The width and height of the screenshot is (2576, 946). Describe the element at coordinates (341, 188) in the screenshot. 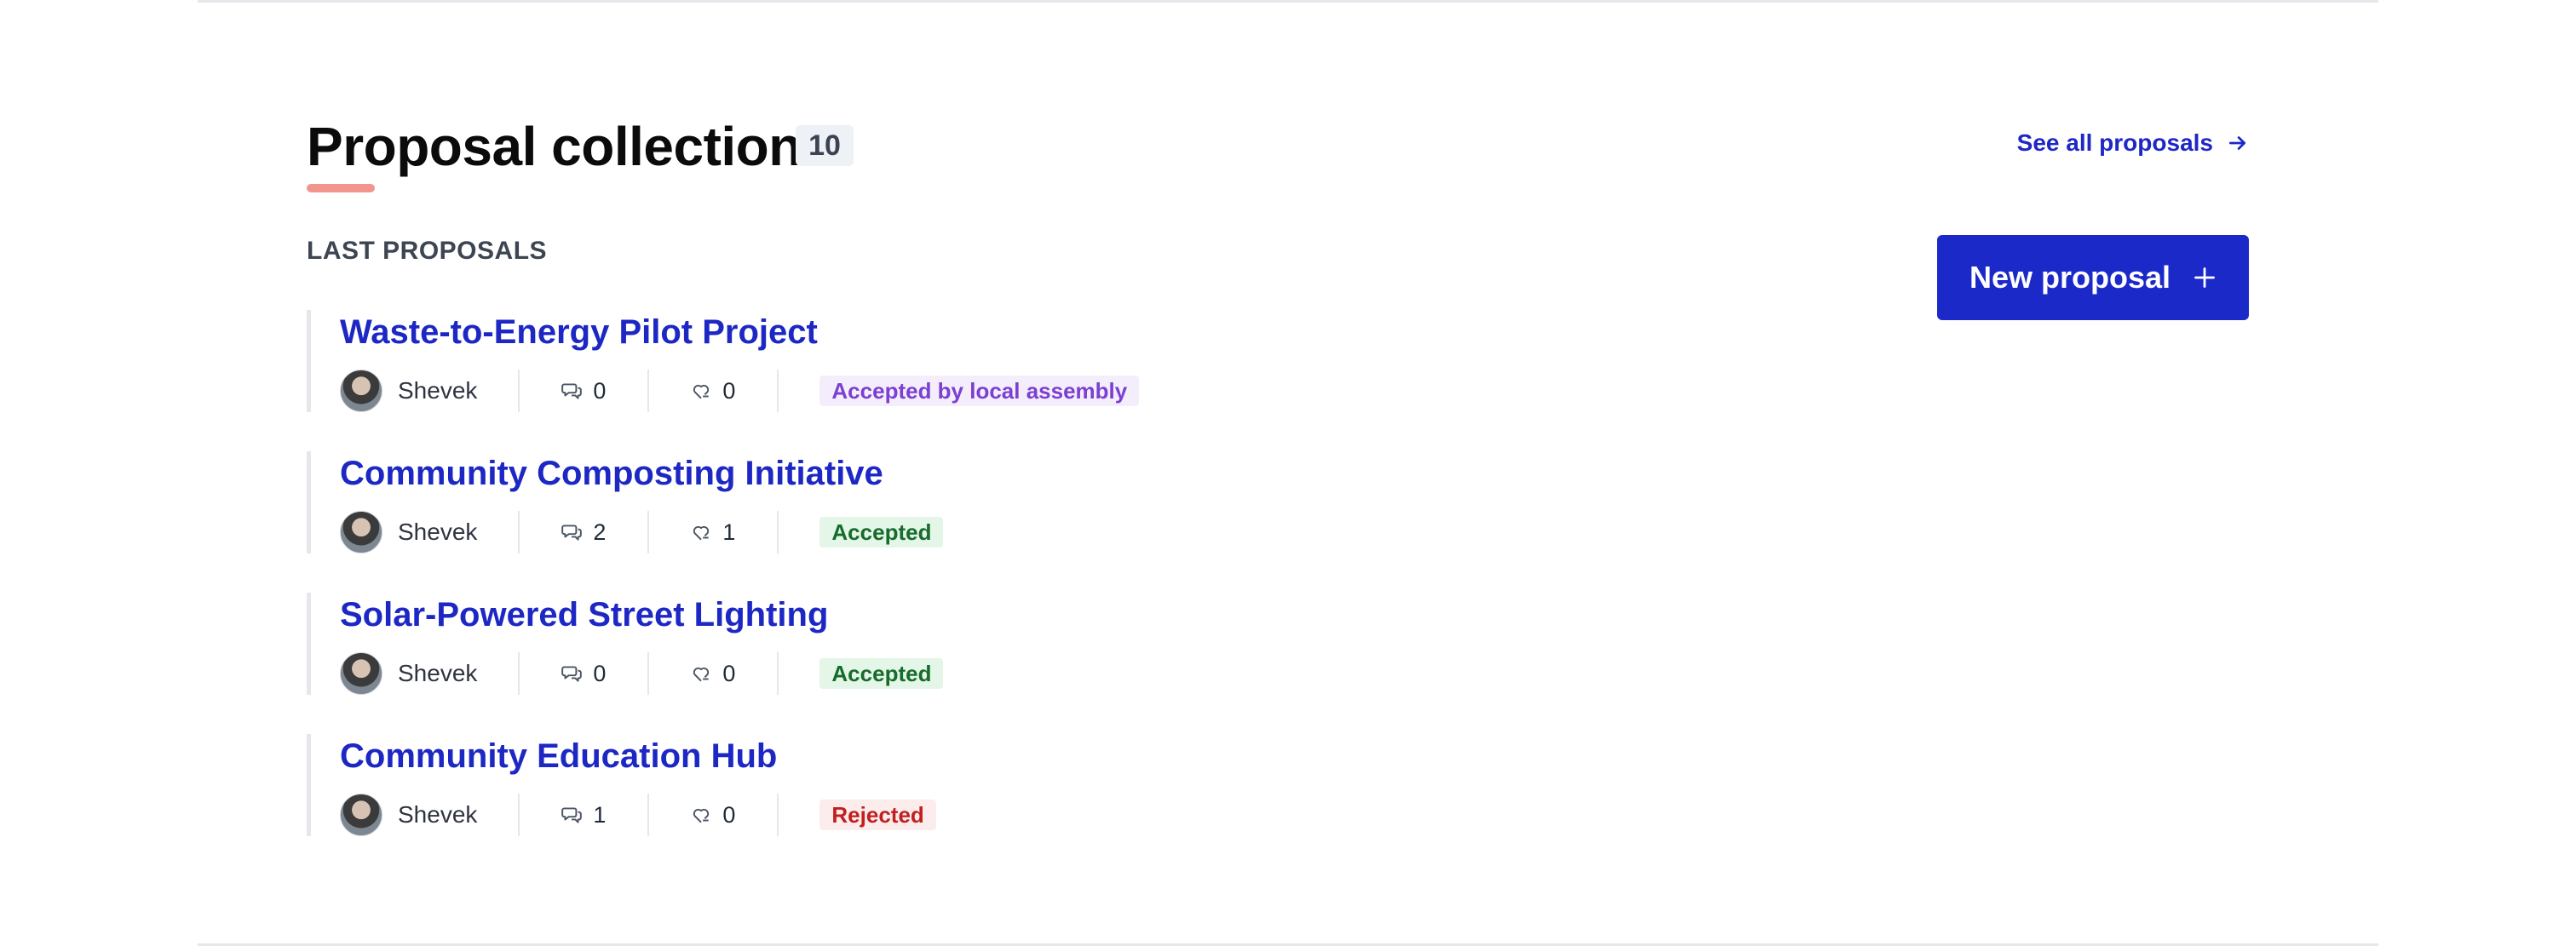

I see `title-underline` at that location.